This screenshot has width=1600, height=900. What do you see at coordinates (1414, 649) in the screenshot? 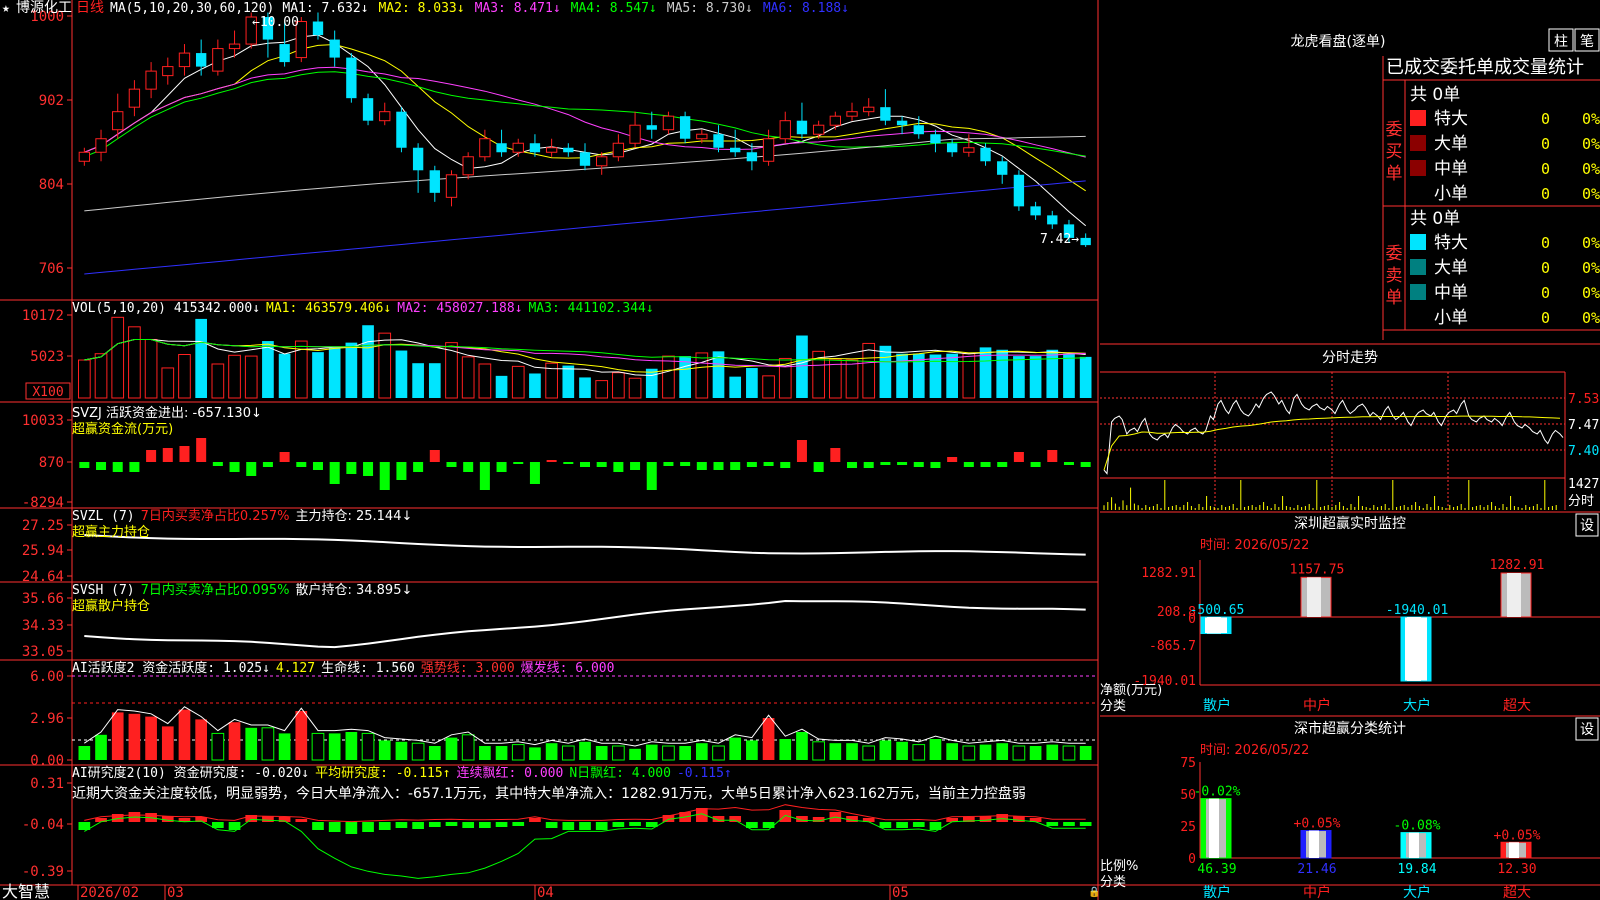
I see `monitor-bar-core` at bounding box center [1414, 649].